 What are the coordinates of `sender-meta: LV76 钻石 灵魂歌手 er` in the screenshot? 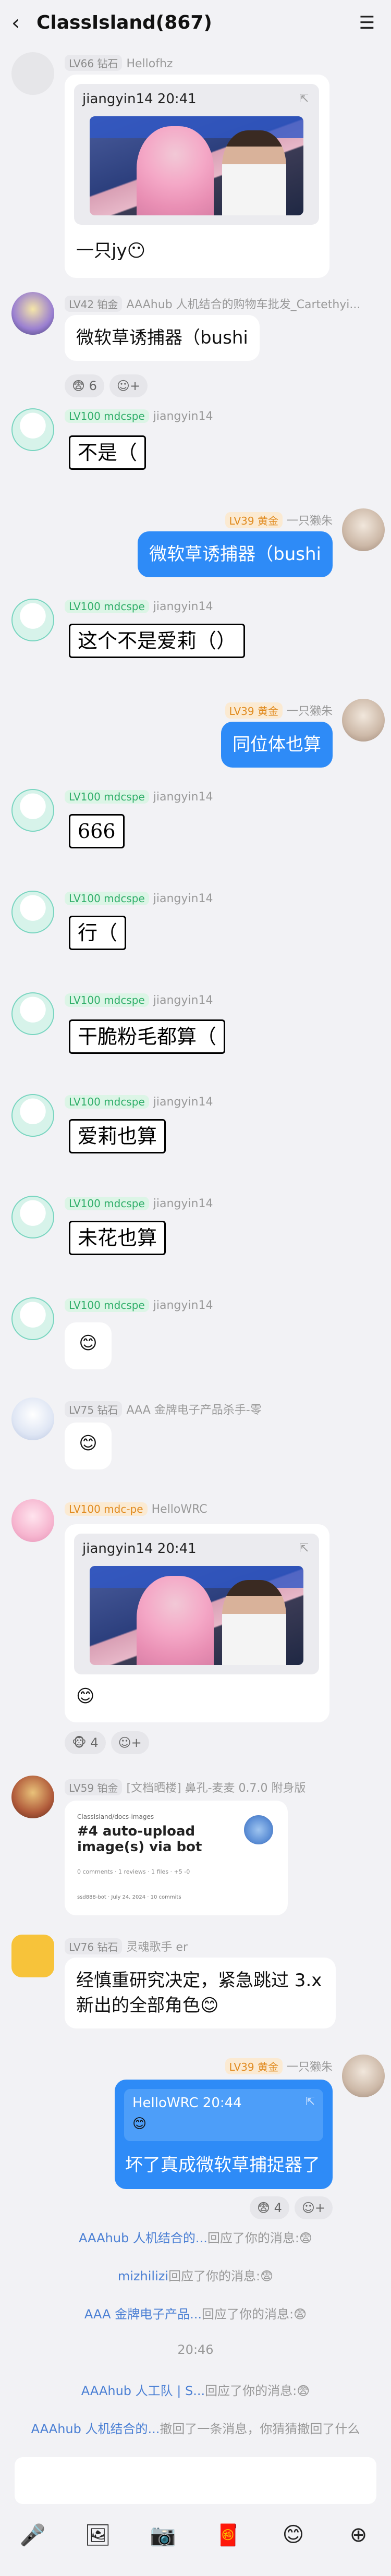 It's located at (126, 1946).